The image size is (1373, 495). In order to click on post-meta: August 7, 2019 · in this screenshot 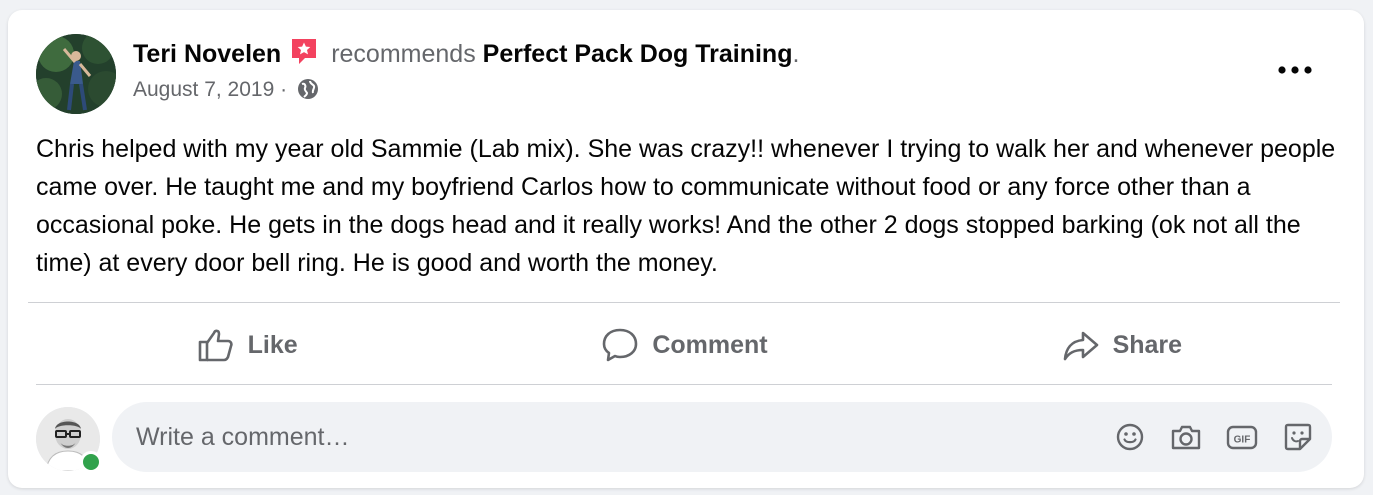, I will do `click(226, 92)`.